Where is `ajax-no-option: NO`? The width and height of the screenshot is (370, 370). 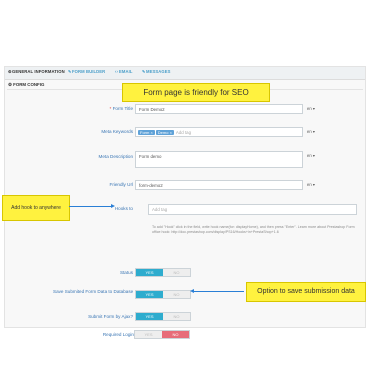
ajax-no-option: NO is located at coordinates (176, 316).